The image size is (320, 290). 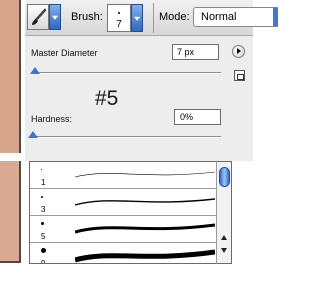 What do you see at coordinates (224, 237) in the screenshot?
I see `scroll-up-icon` at bounding box center [224, 237].